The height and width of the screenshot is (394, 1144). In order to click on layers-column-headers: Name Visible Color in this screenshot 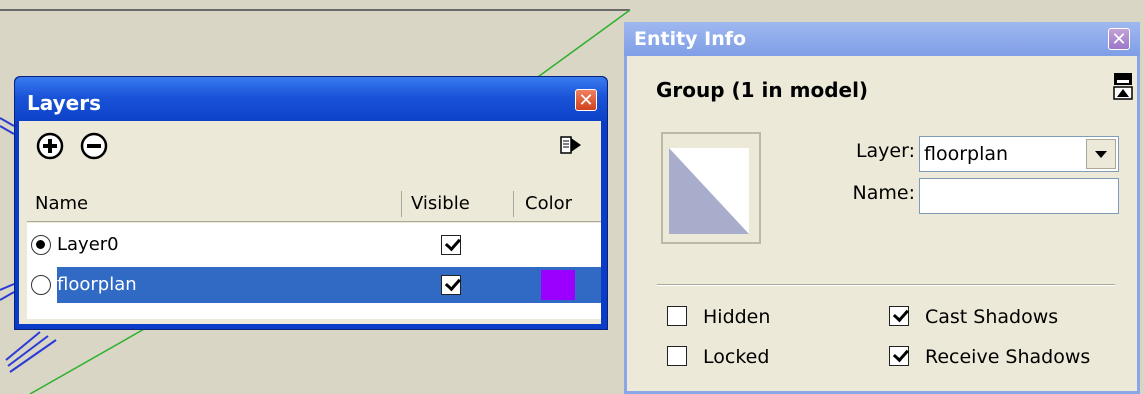, I will do `click(314, 204)`.